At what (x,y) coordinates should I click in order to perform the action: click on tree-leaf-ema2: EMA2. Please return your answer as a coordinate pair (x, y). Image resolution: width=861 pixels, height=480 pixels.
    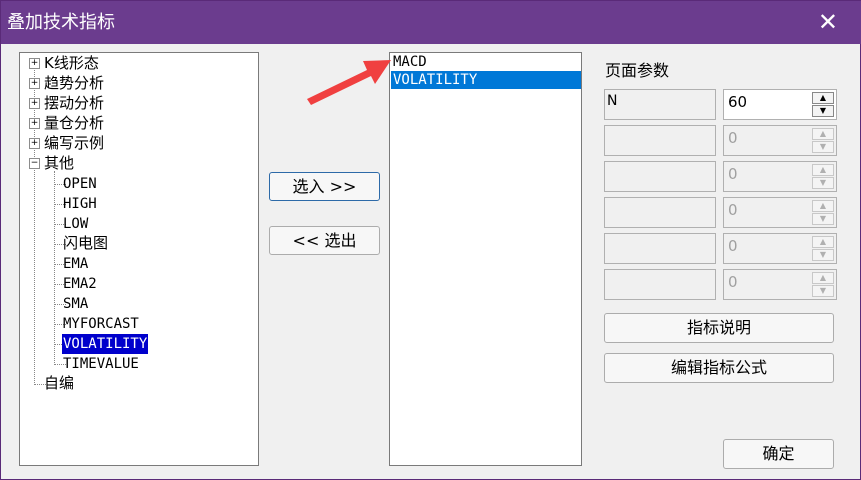
    Looking at the image, I should click on (80, 284).